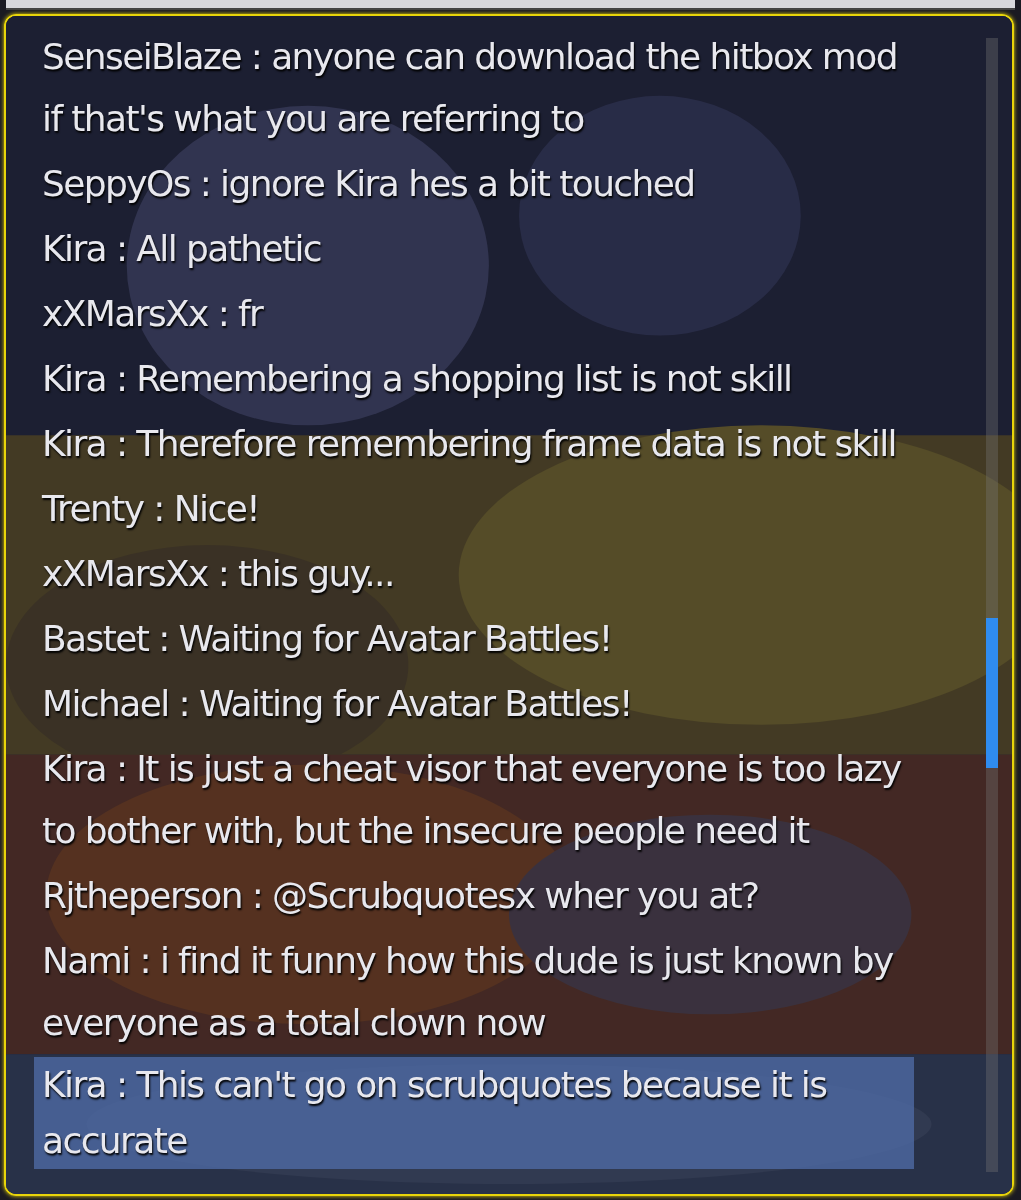 This screenshot has width=1021, height=1200. What do you see at coordinates (474, 379) in the screenshot?
I see `chat-message: Kira : Remembering a shopping list is not skill` at bounding box center [474, 379].